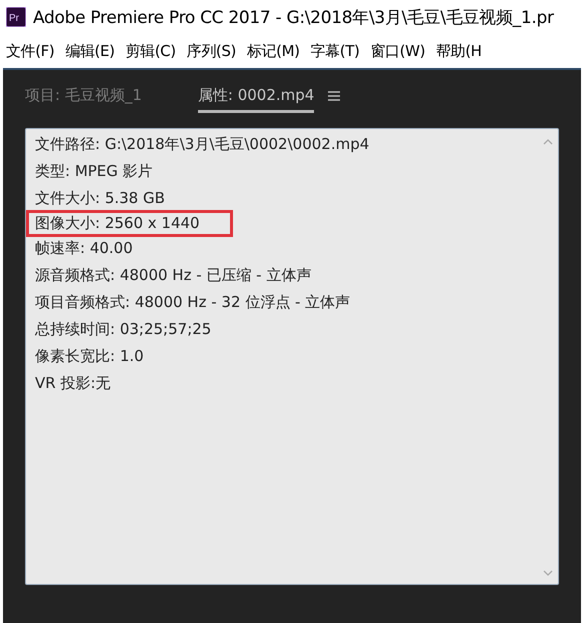 The image size is (584, 623). Describe the element at coordinates (293, 17) in the screenshot. I see `window-title: Adobe Premiere Pro CC 2017 - G:\2018年\3月\毛豆\毛豆视频_1.pr` at that location.